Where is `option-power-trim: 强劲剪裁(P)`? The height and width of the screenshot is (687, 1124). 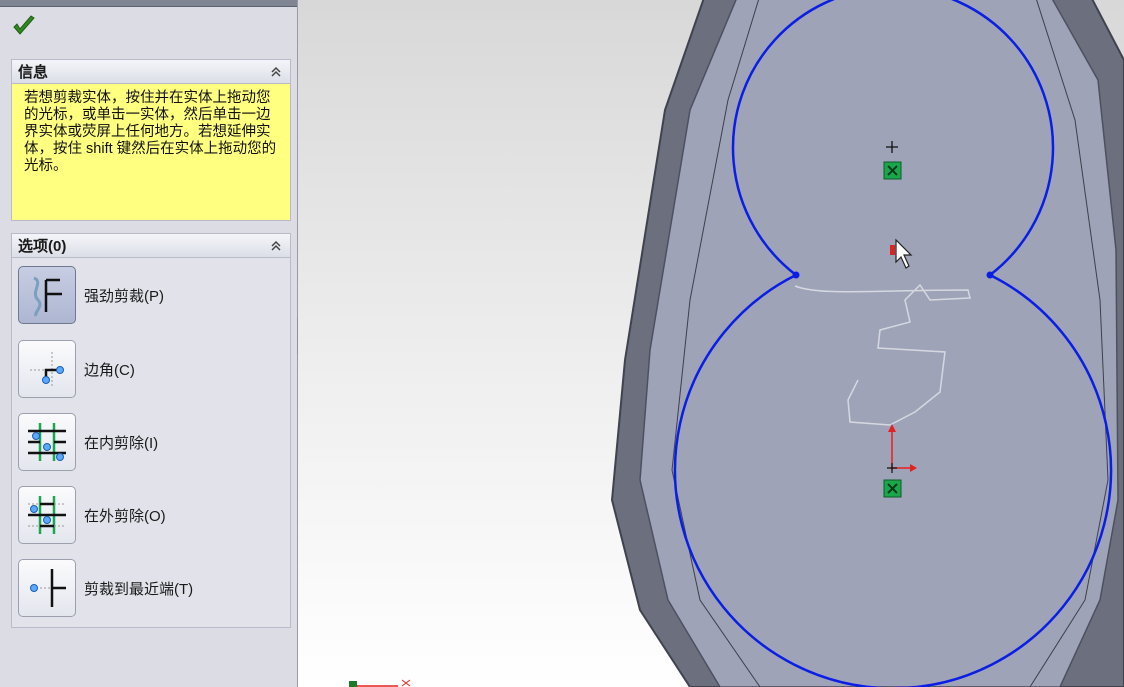 option-power-trim: 强劲剪裁(P) is located at coordinates (148, 295).